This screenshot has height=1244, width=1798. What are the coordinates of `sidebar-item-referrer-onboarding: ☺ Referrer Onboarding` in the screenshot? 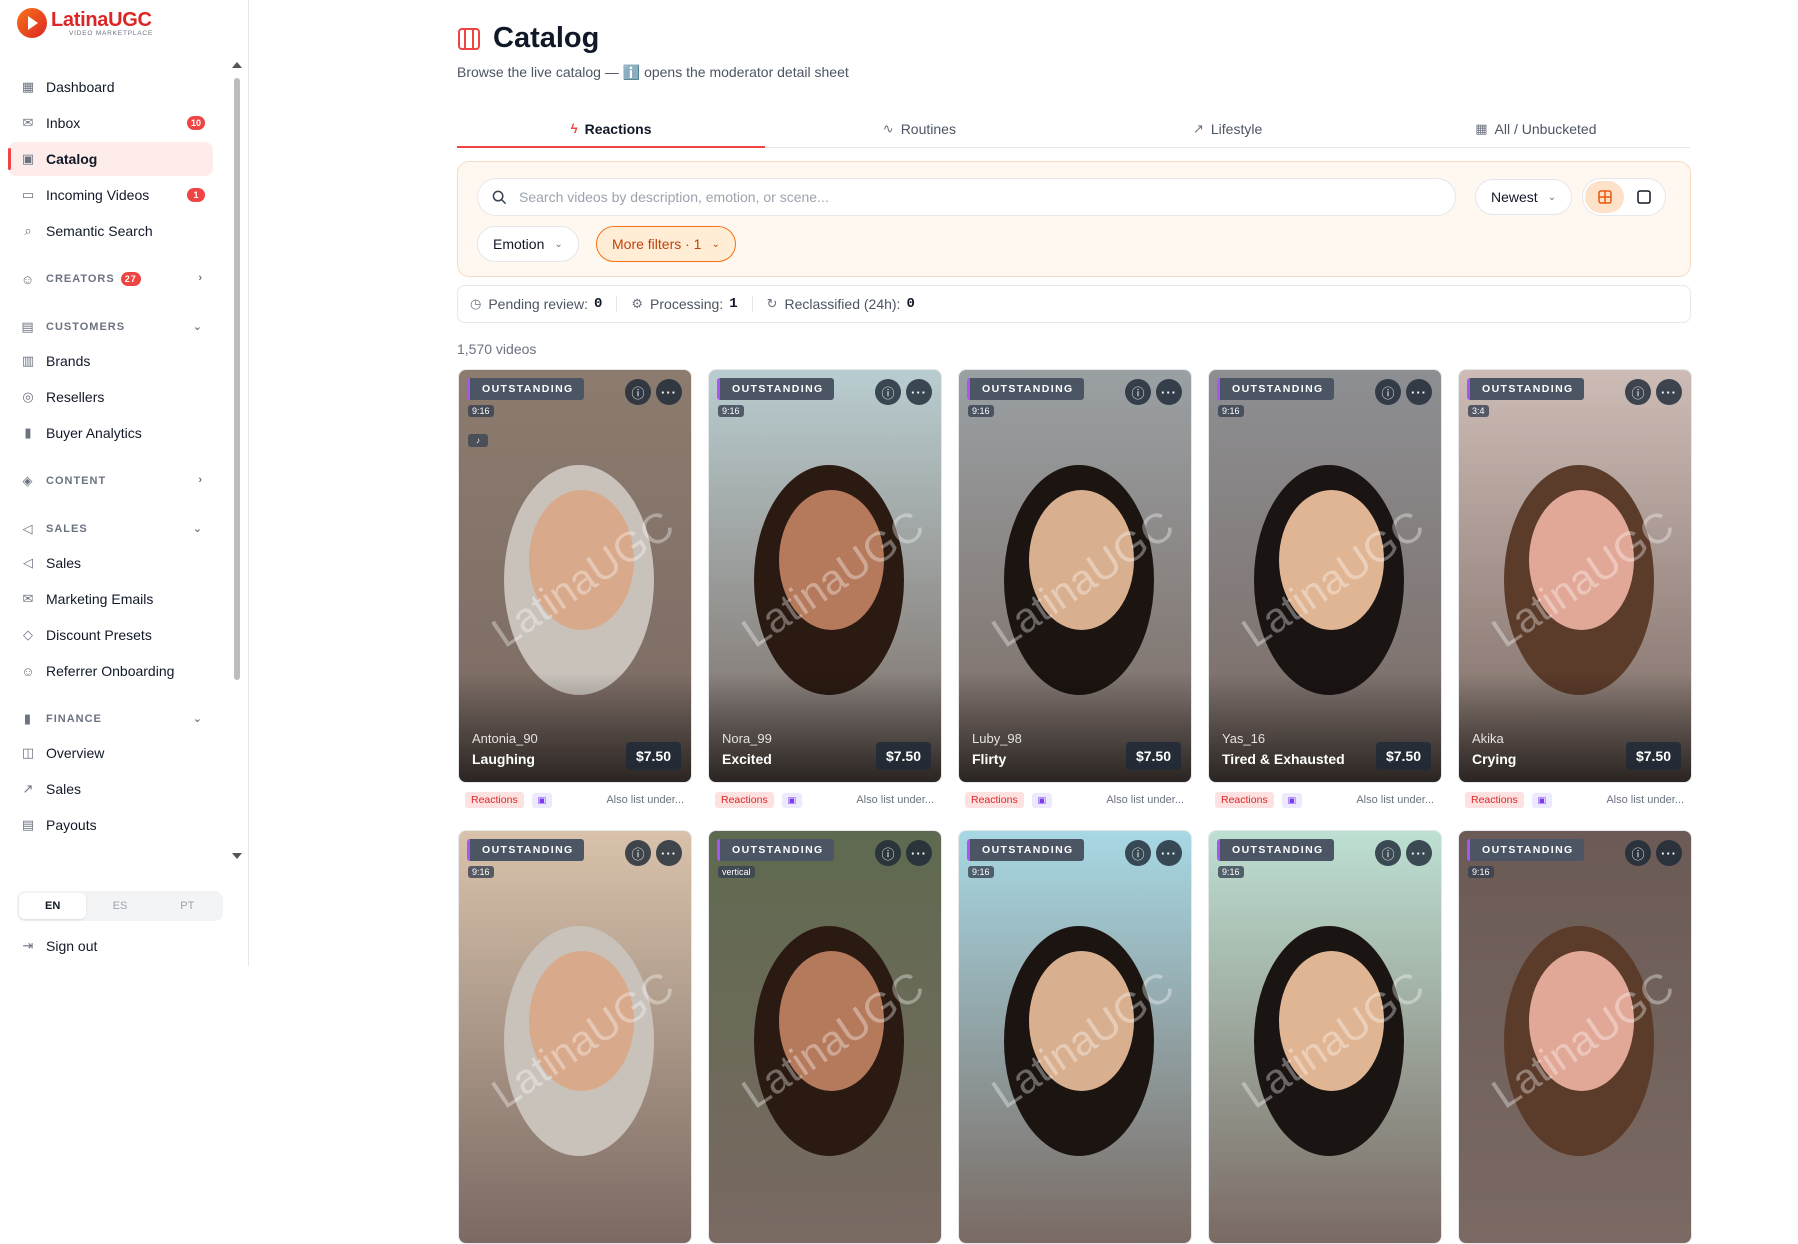 It's located at (110, 671).